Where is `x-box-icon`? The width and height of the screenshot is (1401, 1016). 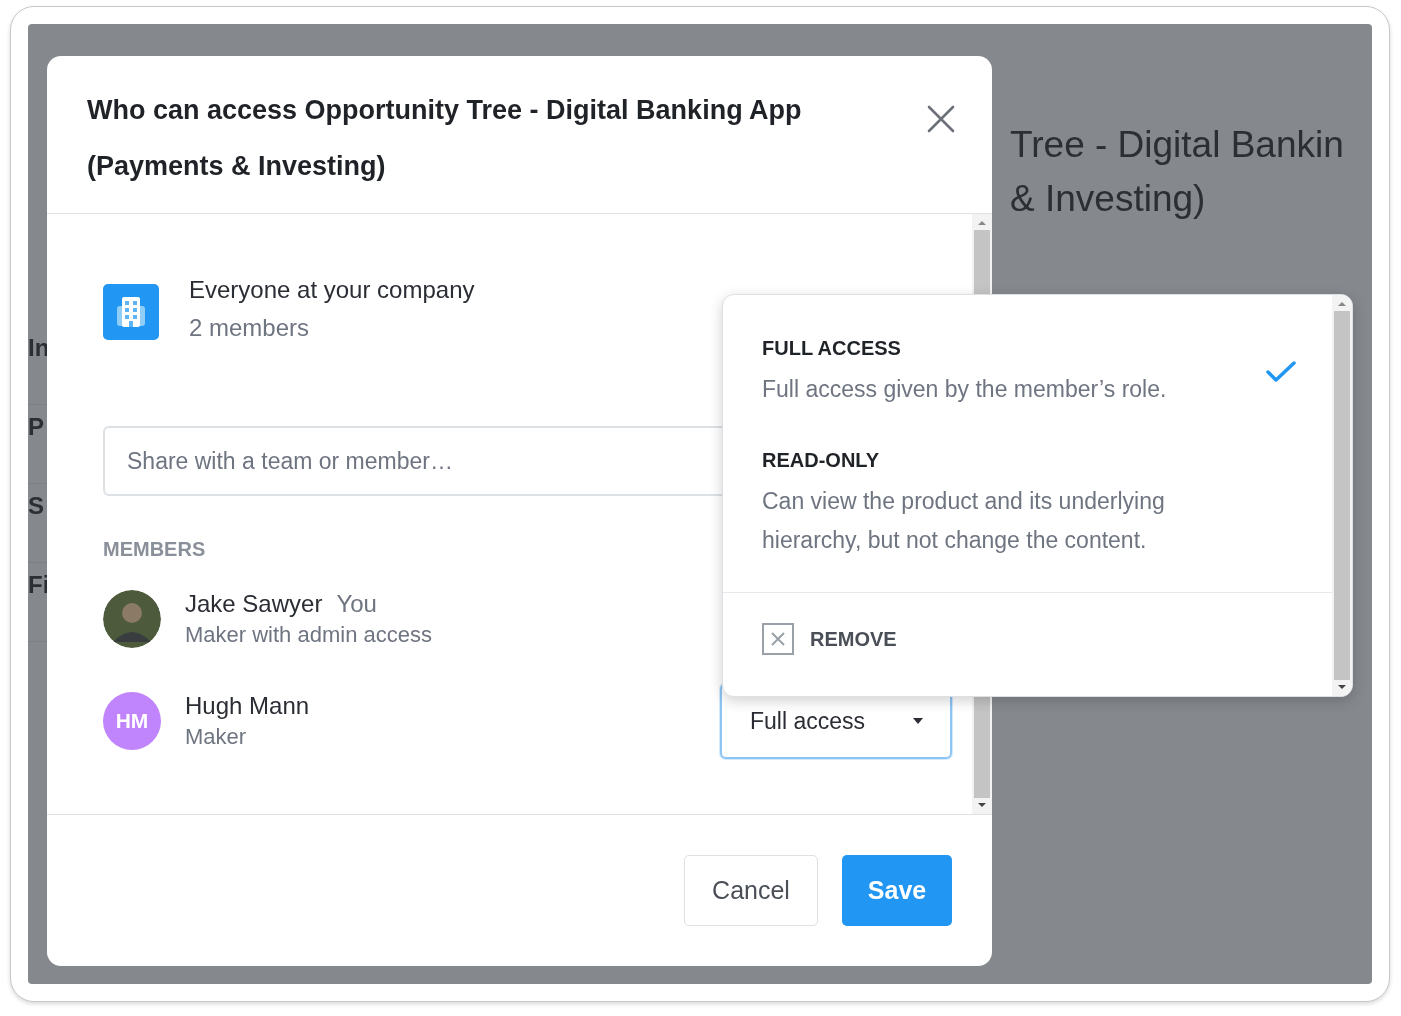
x-box-icon is located at coordinates (778, 639).